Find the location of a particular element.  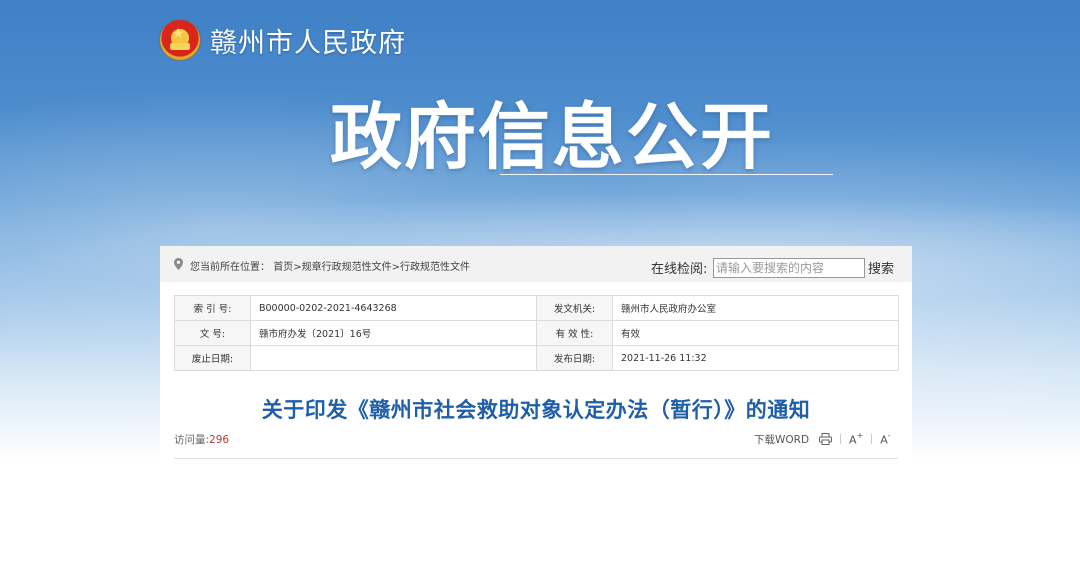

breadcrumb-home: 首页 is located at coordinates (283, 267).